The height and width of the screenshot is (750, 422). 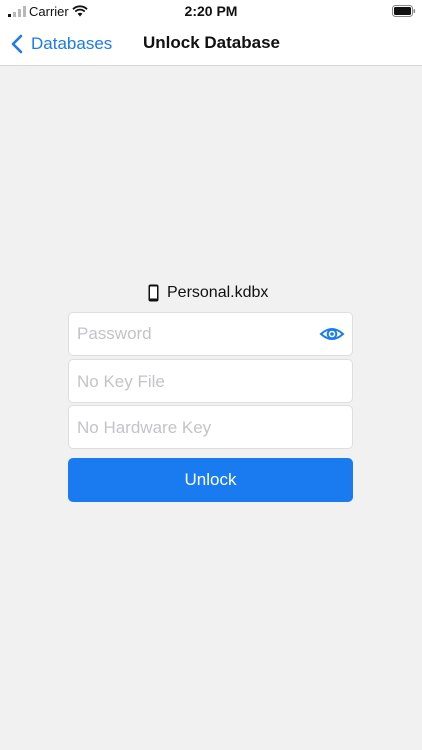 I want to click on navigation-bar: Databases Unlock Database, so click(x=211, y=44).